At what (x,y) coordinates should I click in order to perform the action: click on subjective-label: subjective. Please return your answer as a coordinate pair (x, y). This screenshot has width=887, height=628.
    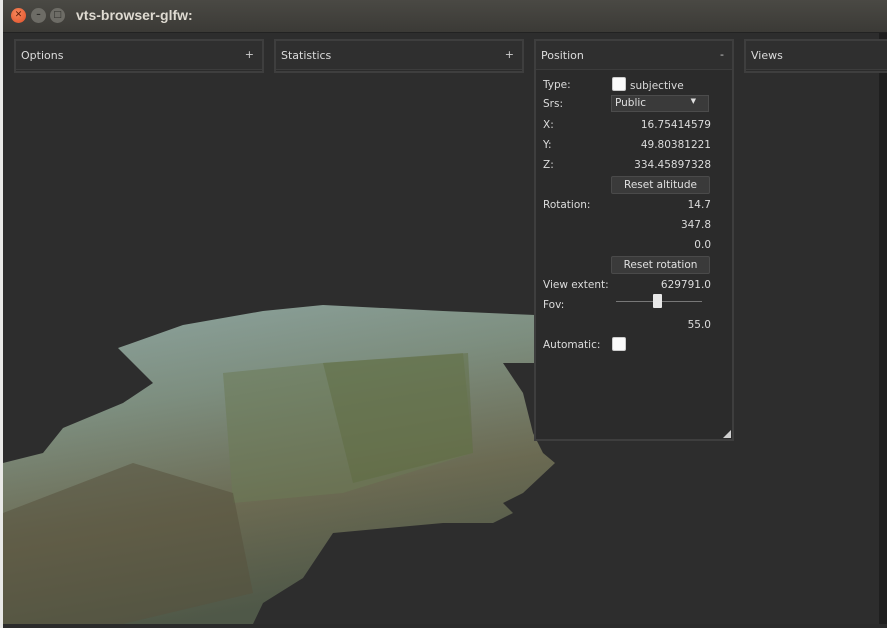
    Looking at the image, I should click on (657, 86).